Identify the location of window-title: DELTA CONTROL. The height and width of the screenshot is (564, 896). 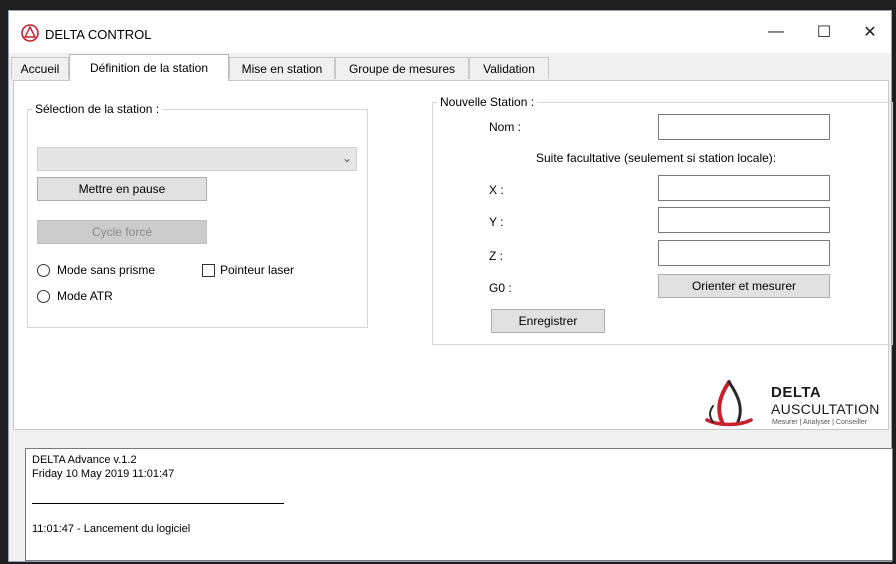
(98, 34).